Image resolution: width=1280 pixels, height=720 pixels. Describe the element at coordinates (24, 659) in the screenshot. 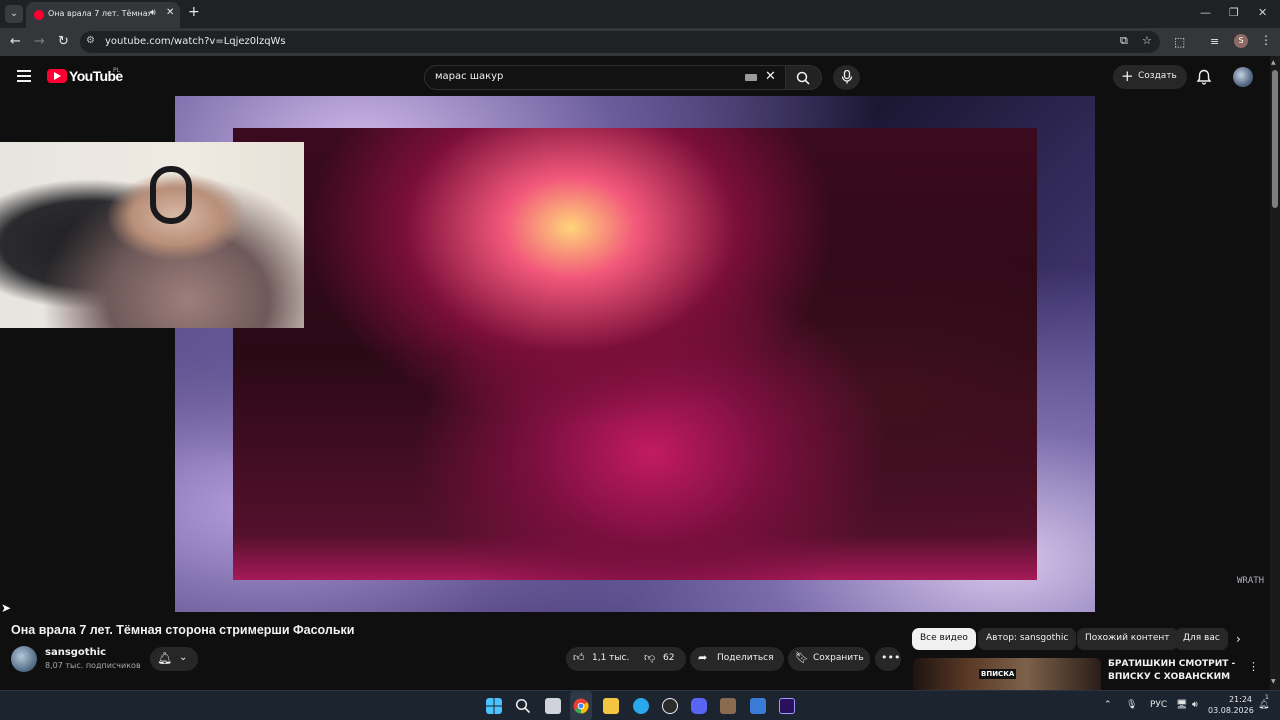

I see `channel-avatar` at that location.